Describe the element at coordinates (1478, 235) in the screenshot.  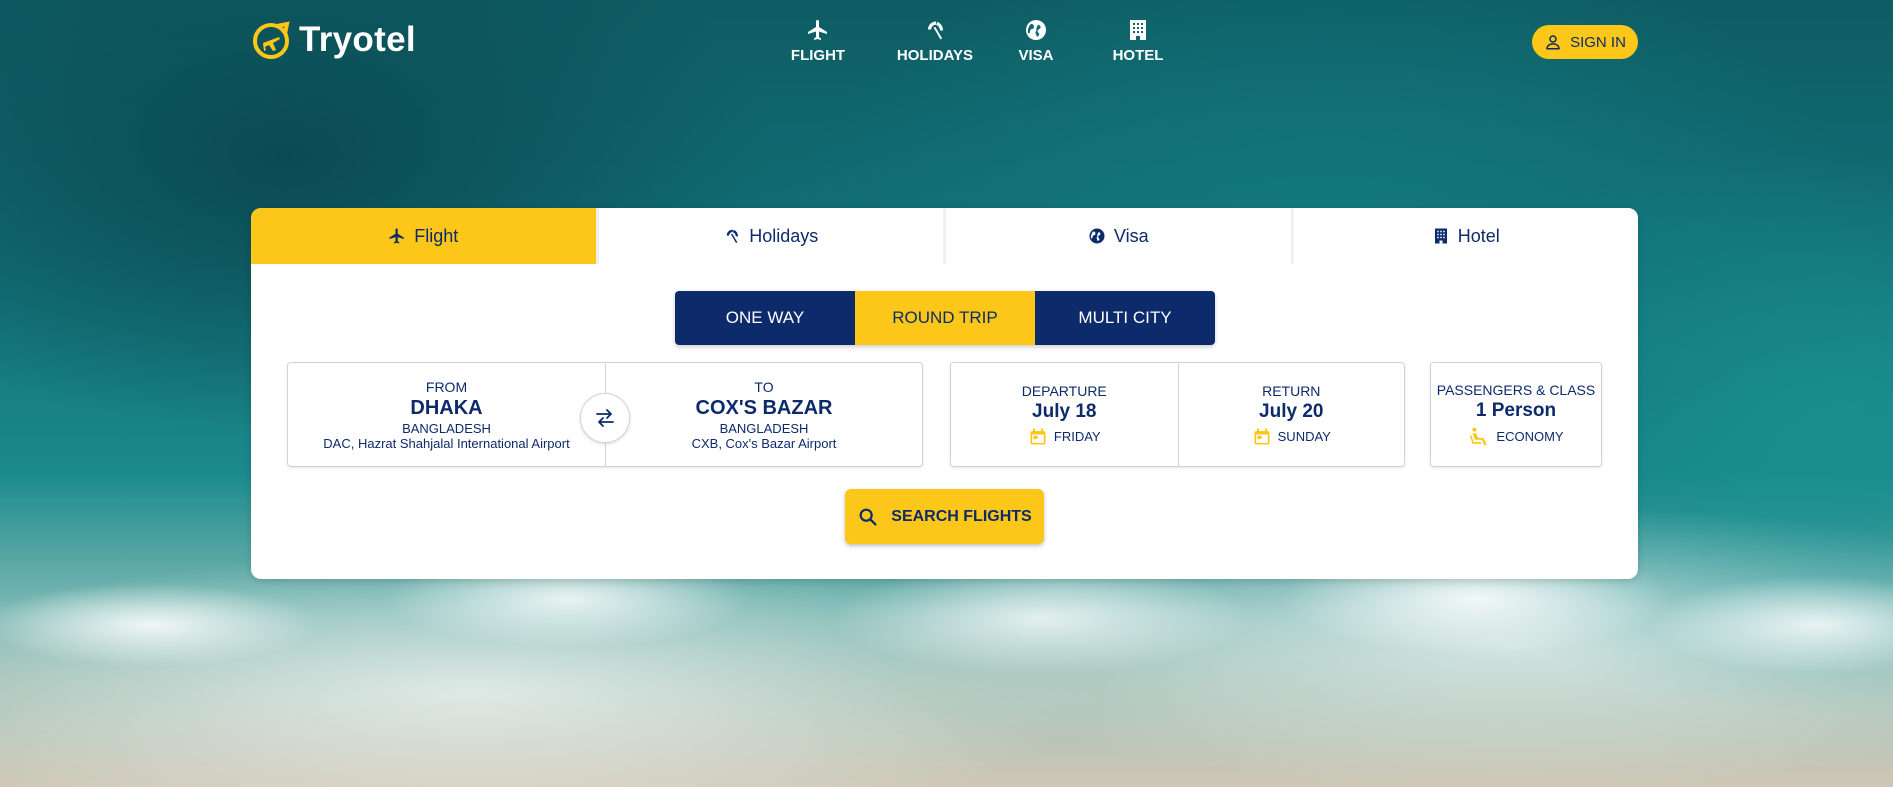
I see `tab-hotel-label: Hotel` at that location.